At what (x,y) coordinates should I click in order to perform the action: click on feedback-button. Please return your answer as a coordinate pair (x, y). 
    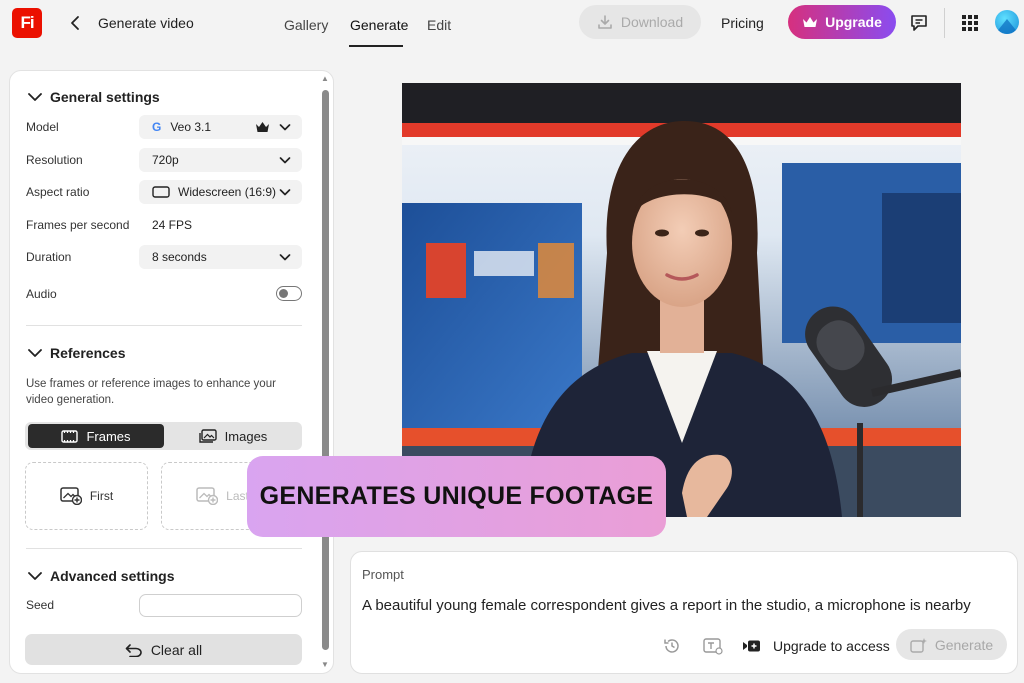
    Looking at the image, I should click on (919, 23).